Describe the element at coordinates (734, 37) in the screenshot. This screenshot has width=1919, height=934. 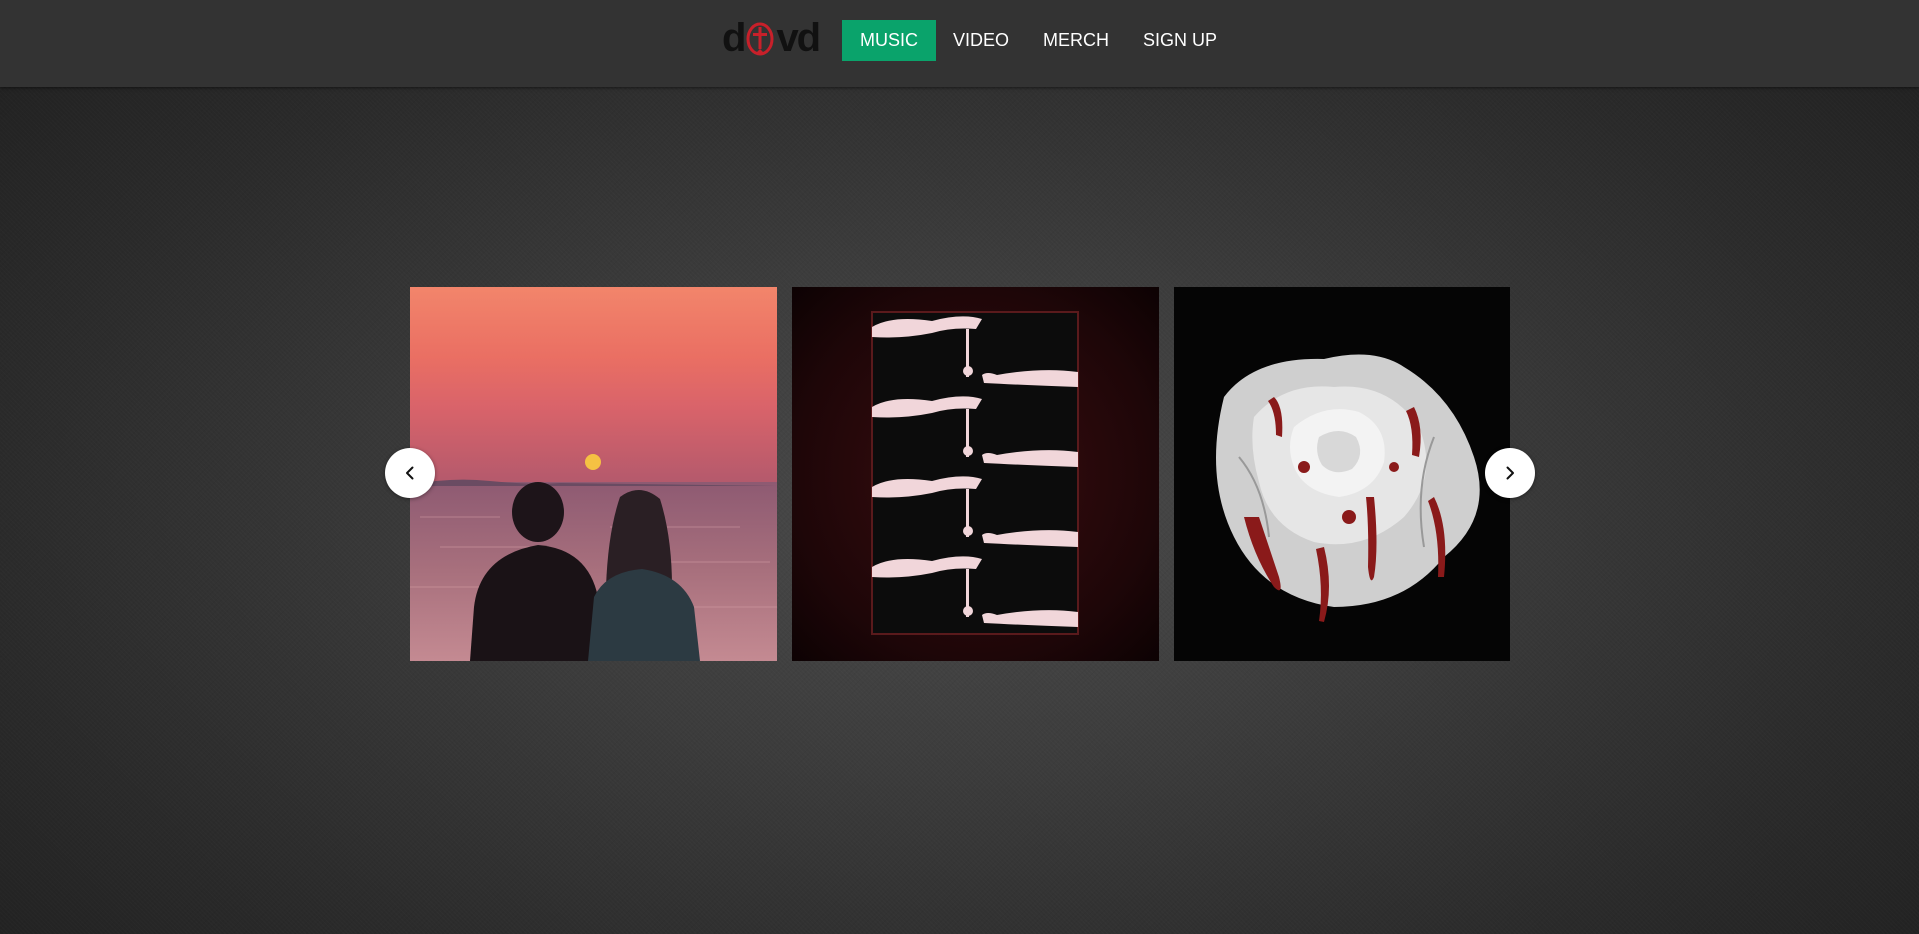
I see `logo-text-left: d` at that location.